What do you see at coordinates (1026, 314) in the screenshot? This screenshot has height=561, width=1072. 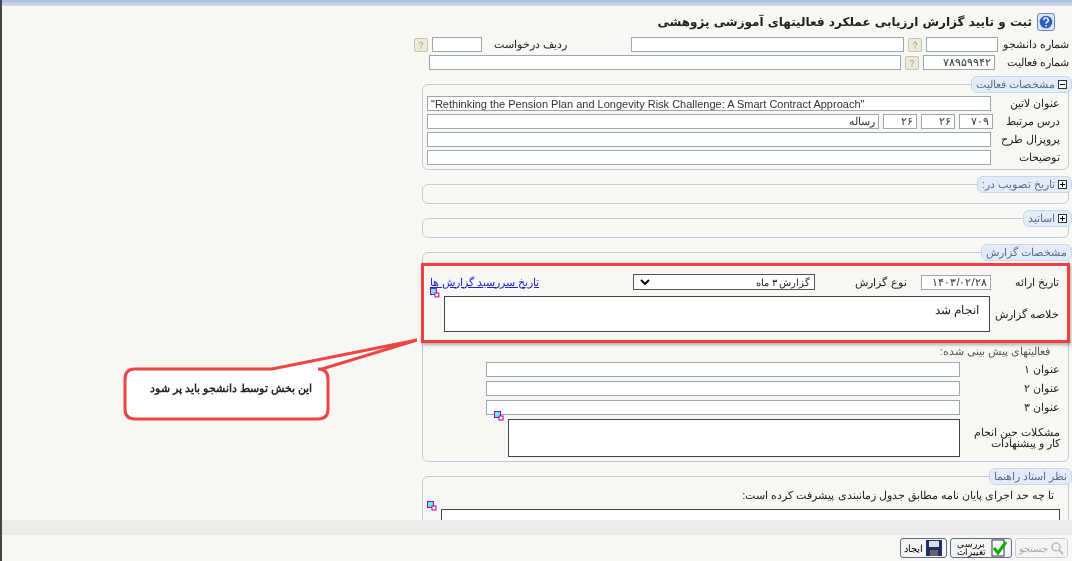 I see `field-label: خلاصه گزارش` at bounding box center [1026, 314].